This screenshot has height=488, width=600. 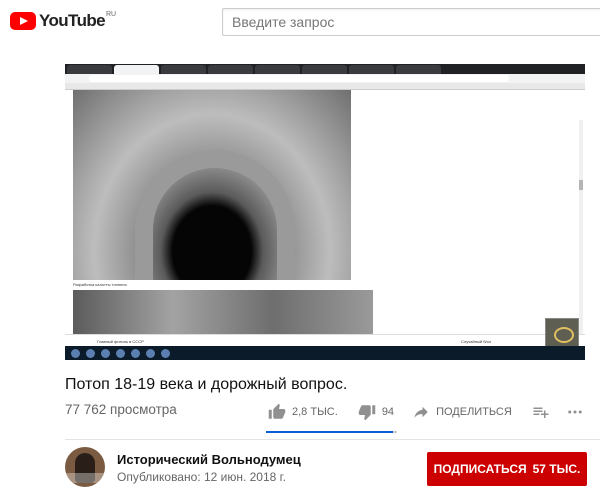 I want to click on address-field, so click(x=299, y=78).